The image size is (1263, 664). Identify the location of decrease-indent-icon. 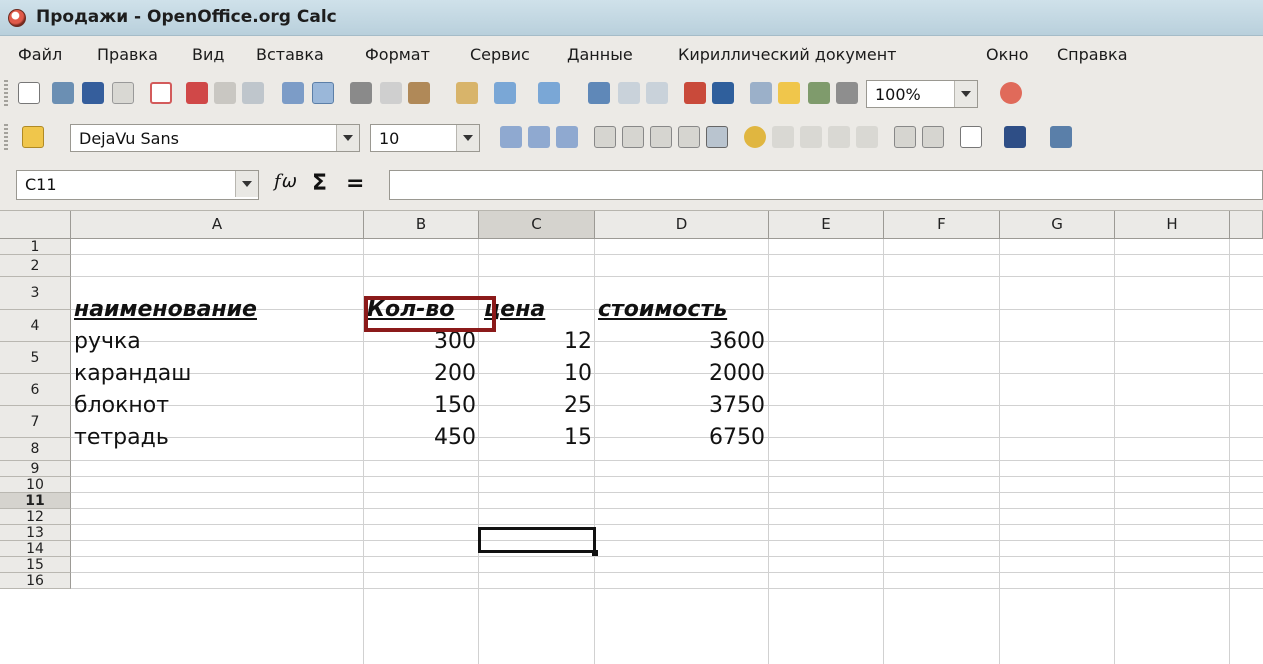
(905, 137).